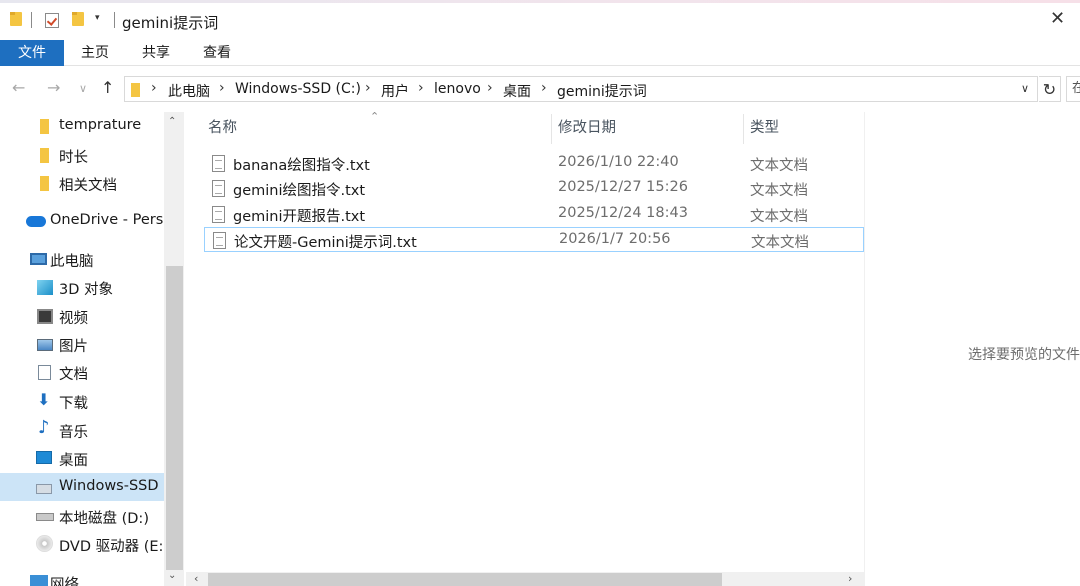 The height and width of the screenshot is (586, 1080). I want to click on tab-share: 共享, so click(156, 53).